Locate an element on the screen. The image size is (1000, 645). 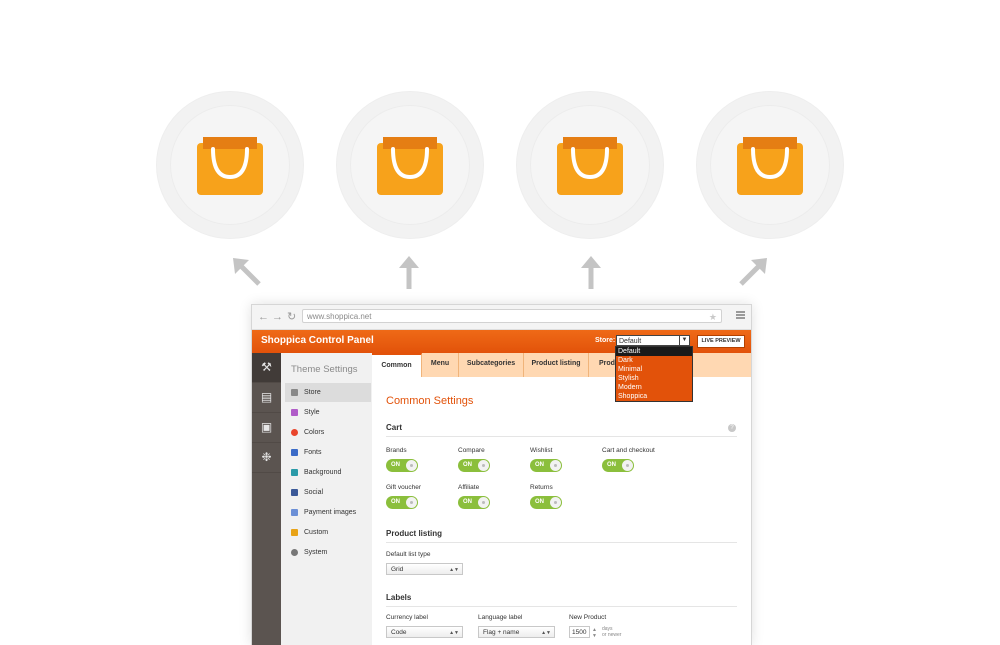
nav-images: ▣ is located at coordinates (266, 428).